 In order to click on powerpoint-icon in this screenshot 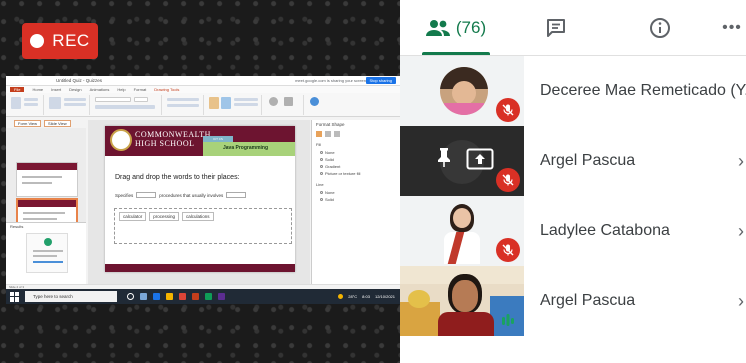, I will do `click(195, 296)`.